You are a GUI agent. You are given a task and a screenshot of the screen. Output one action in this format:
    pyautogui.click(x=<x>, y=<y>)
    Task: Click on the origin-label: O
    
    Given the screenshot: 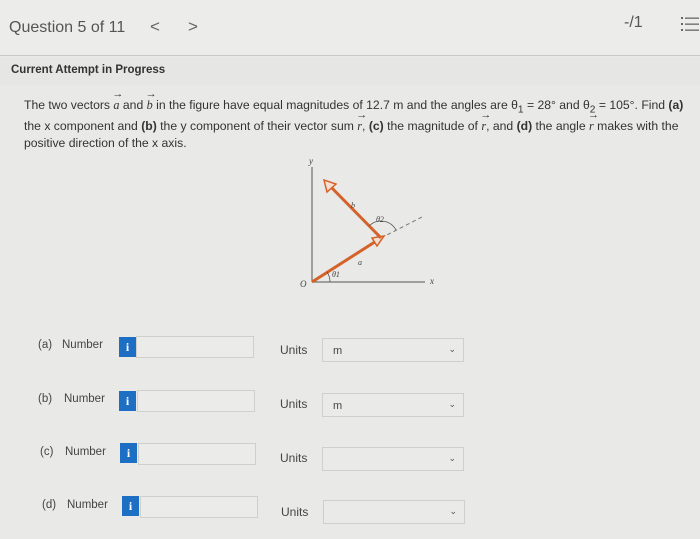 What is the action you would take?
    pyautogui.click(x=303, y=284)
    